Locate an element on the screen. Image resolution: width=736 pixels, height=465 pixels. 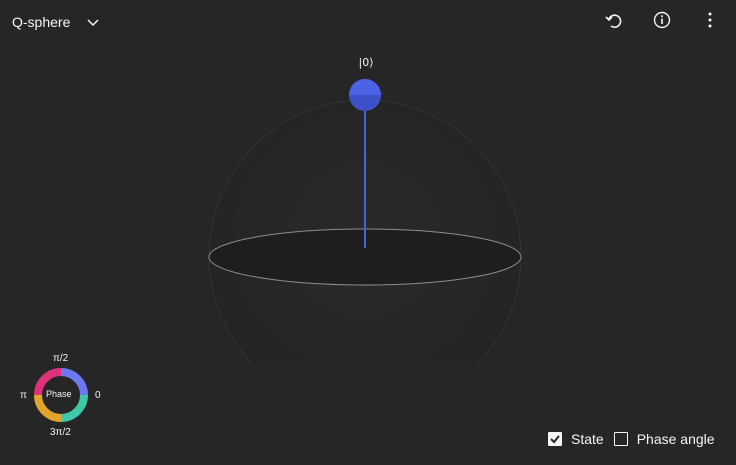
state-label: State is located at coordinates (587, 439).